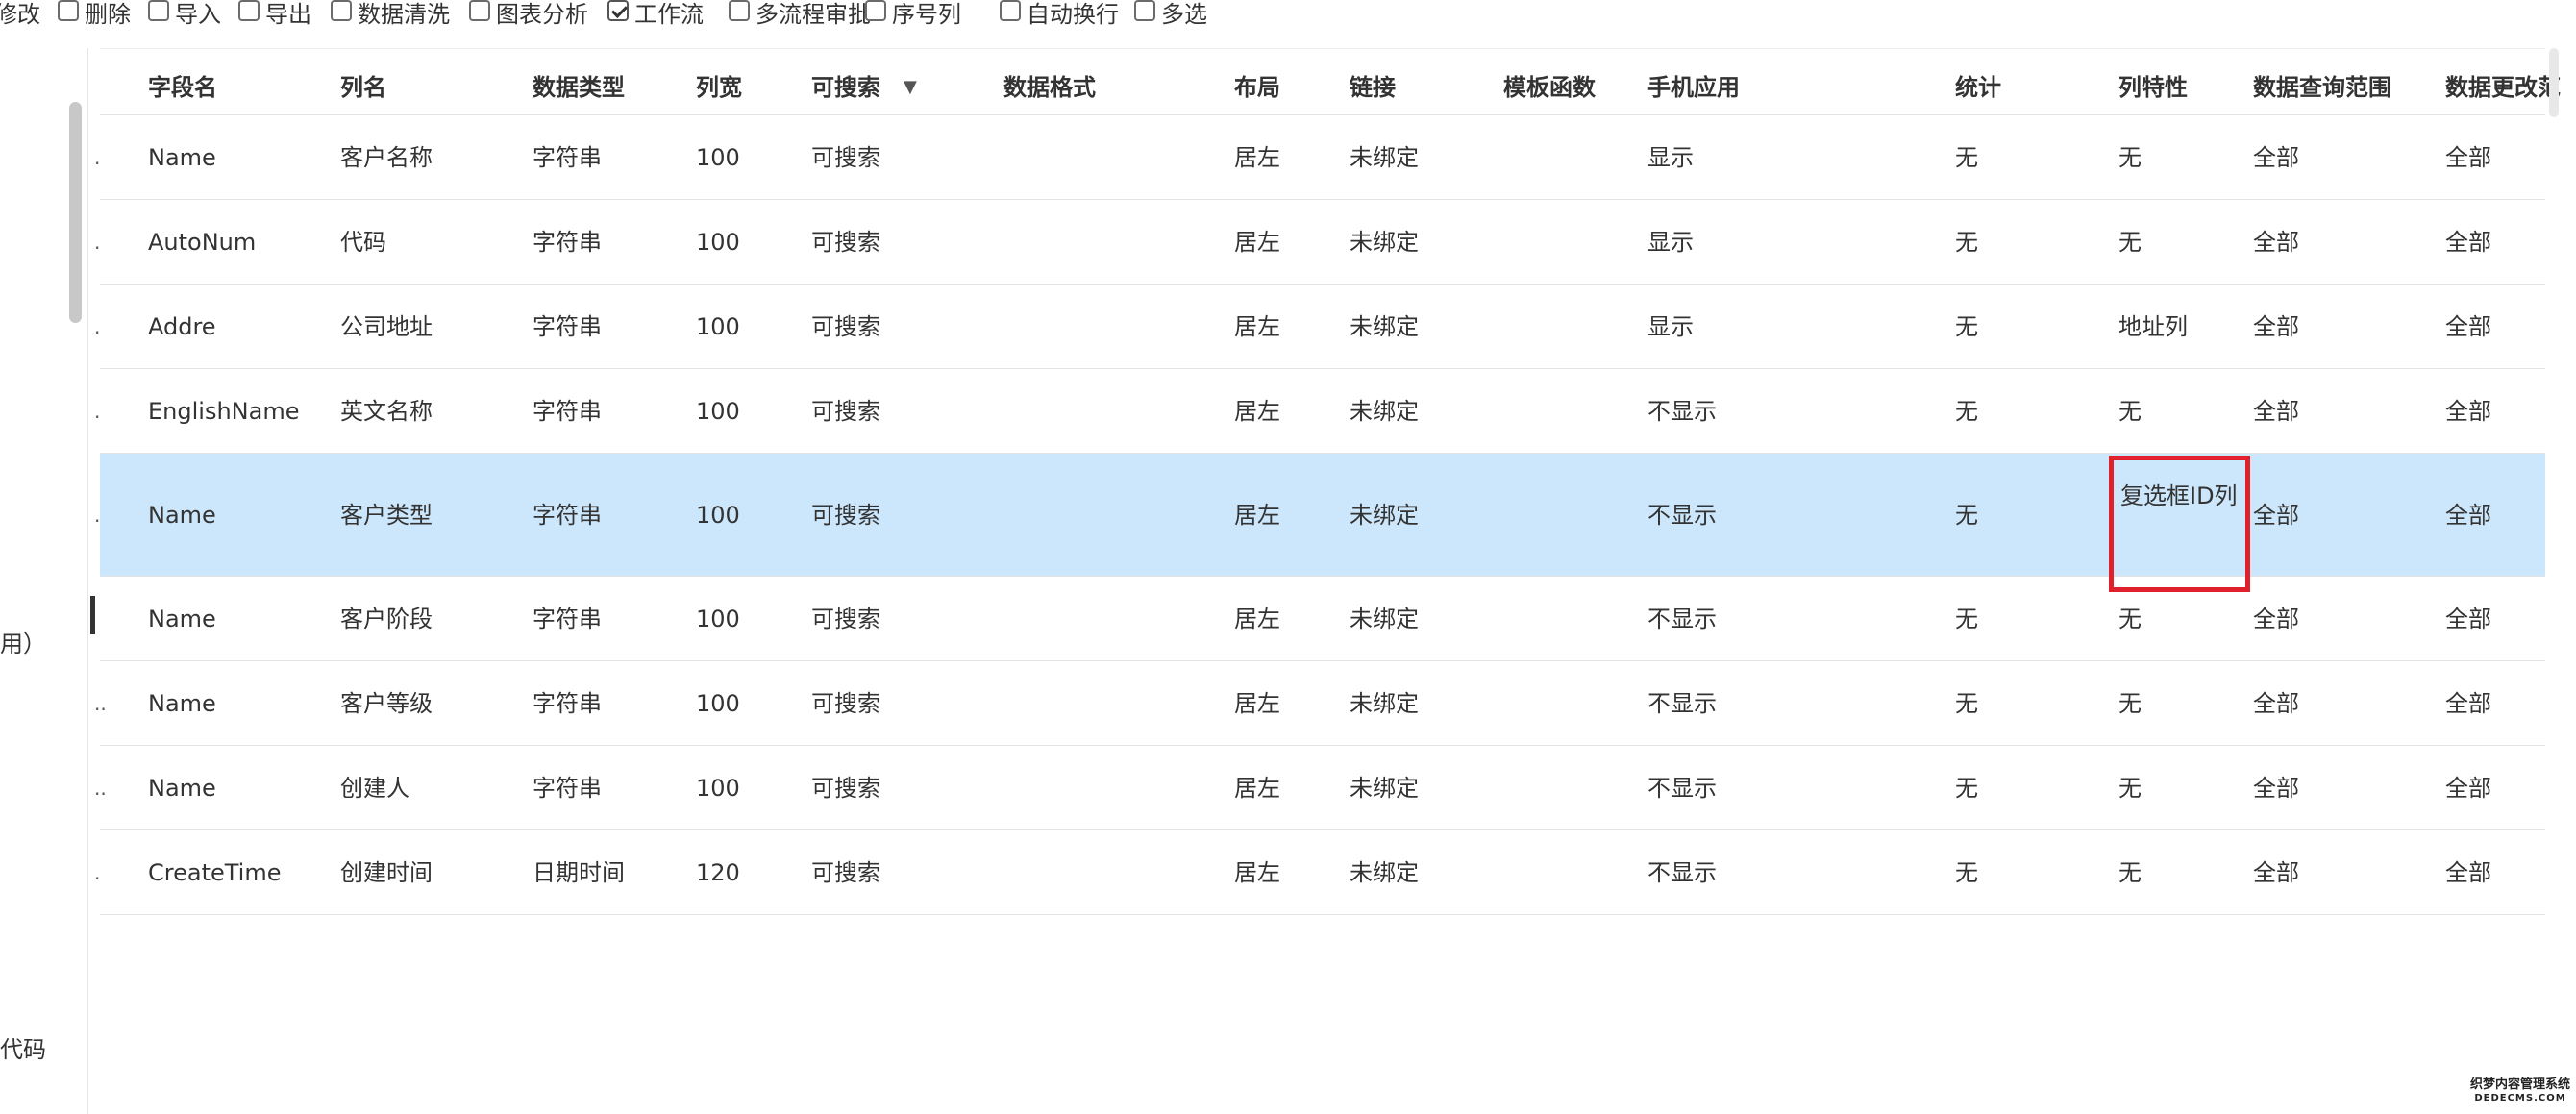 The width and height of the screenshot is (2576, 1114). Describe the element at coordinates (845, 82) in the screenshot. I see `column-header: 可搜索` at that location.